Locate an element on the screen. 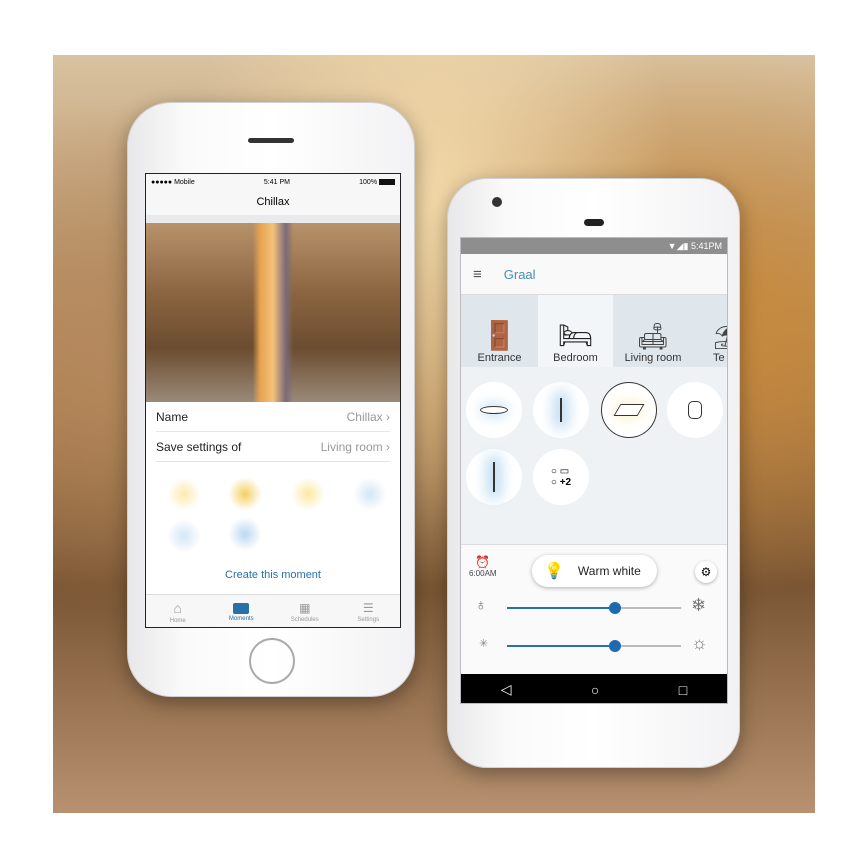  name-row: Name Chillax › is located at coordinates (273, 417).